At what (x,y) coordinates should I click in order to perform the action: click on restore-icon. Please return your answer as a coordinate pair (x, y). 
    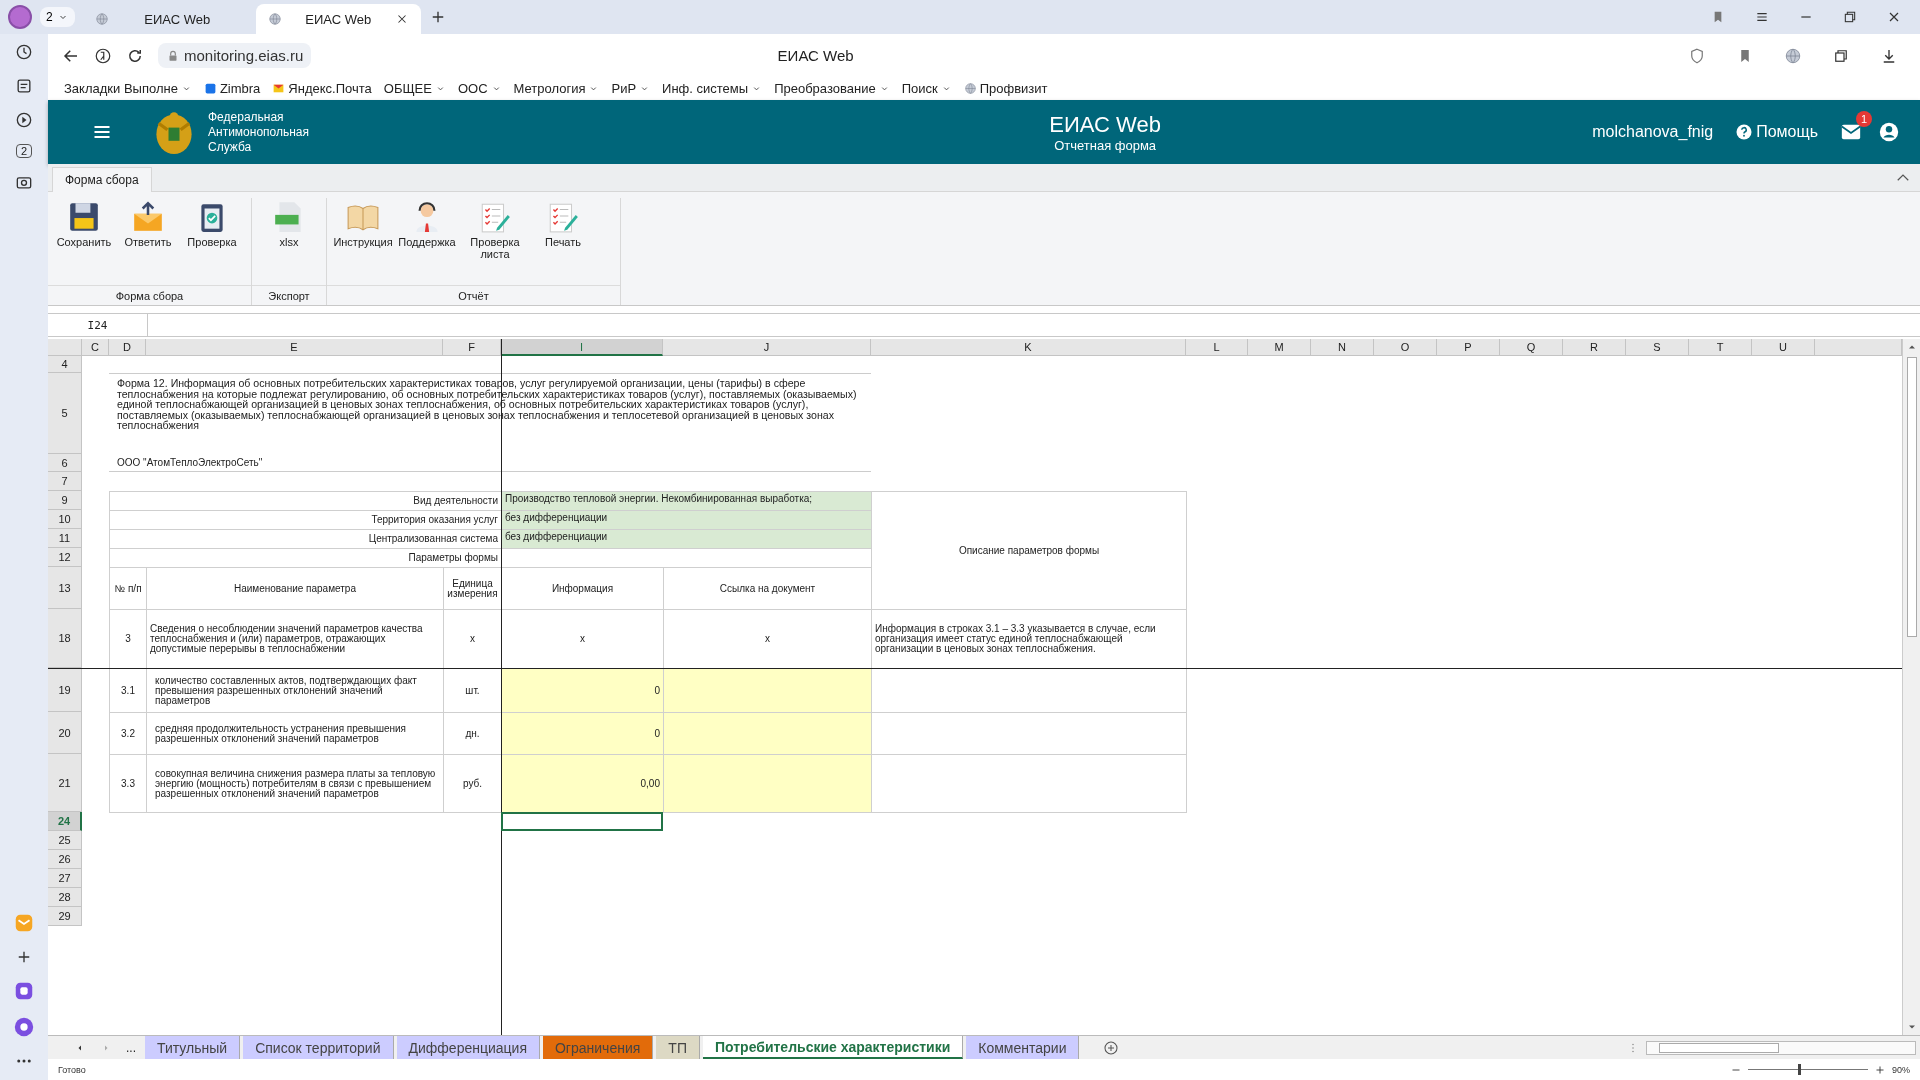
    Looking at the image, I should click on (1850, 17).